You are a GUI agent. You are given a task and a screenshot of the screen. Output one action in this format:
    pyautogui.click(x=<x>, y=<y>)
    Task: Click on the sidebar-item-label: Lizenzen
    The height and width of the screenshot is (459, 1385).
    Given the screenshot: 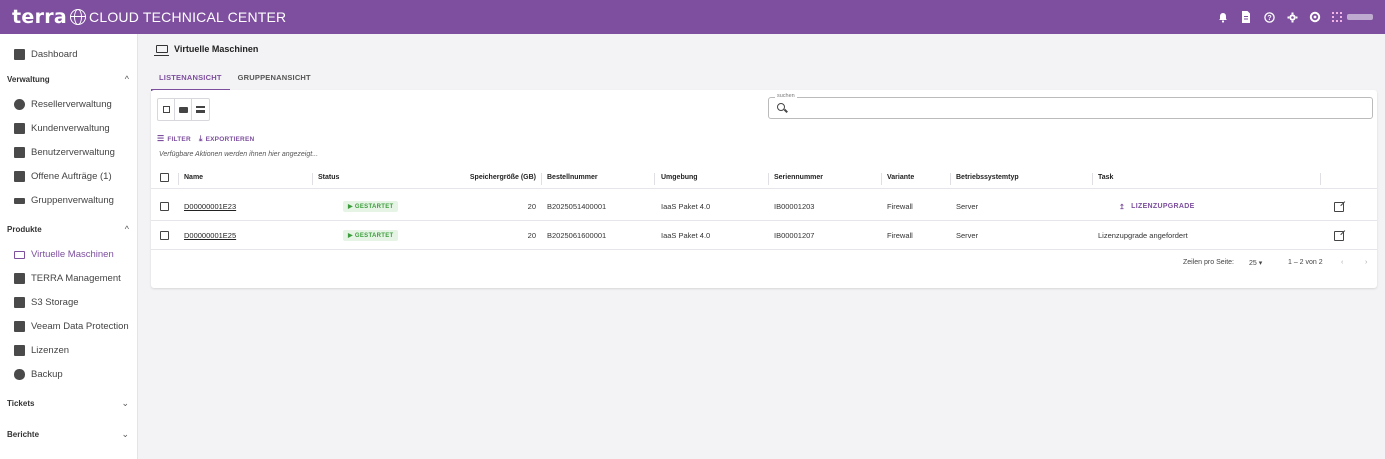 What is the action you would take?
    pyautogui.click(x=50, y=350)
    